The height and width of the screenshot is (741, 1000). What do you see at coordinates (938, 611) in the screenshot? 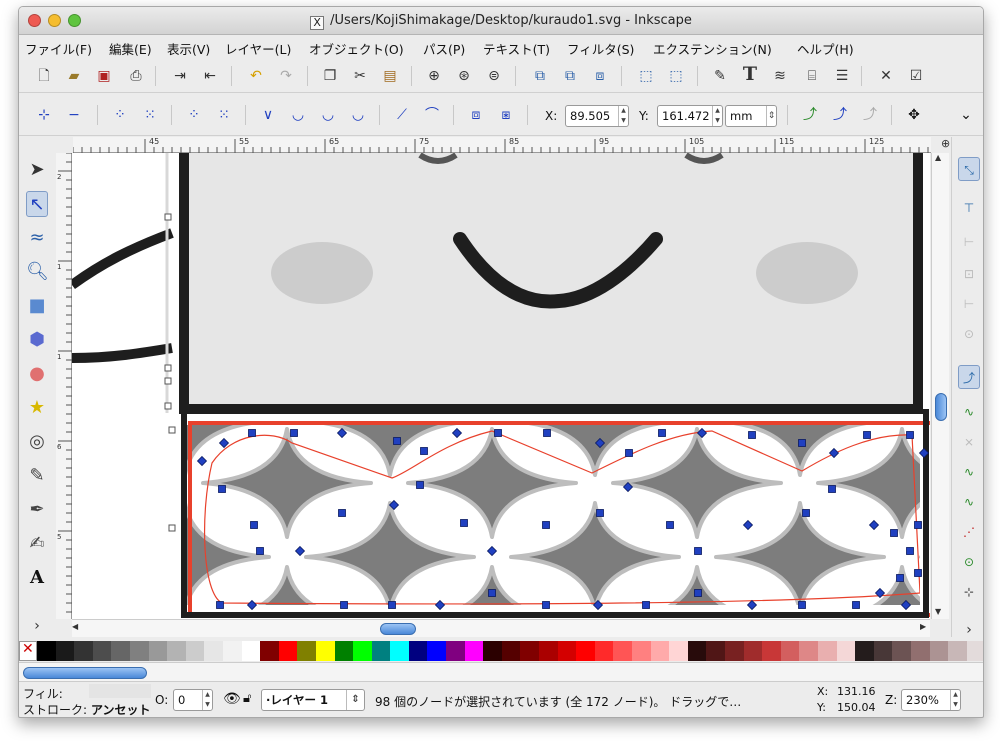
I see `scroll-down-icon: ▼` at bounding box center [938, 611].